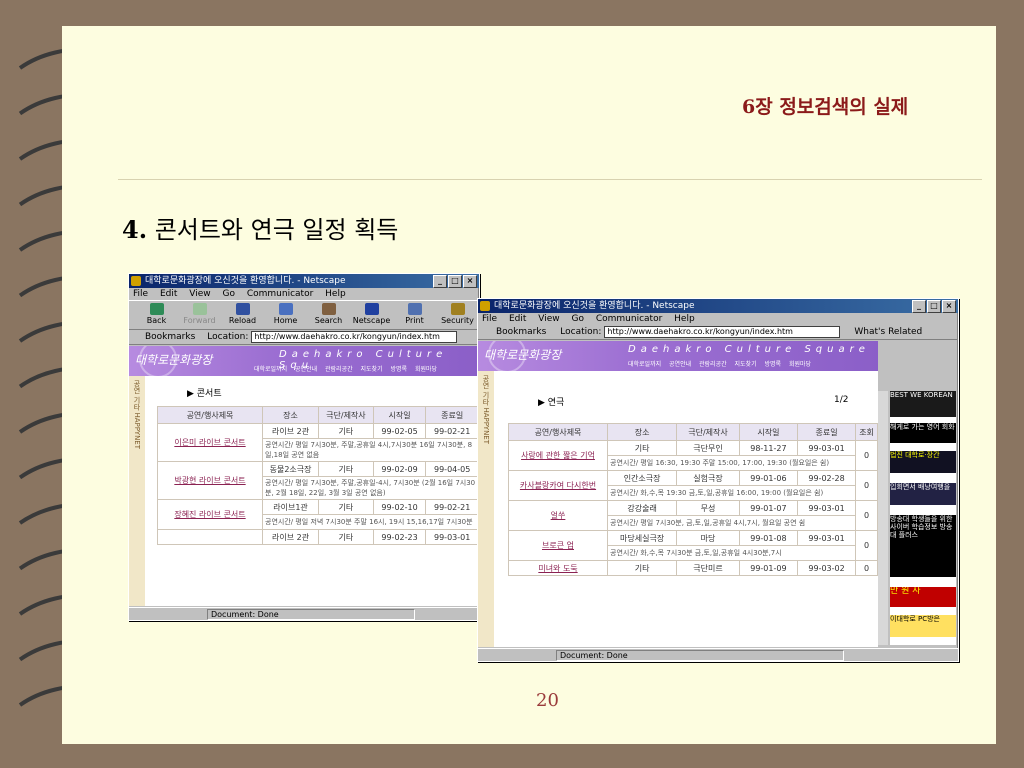 This screenshot has width=1024, height=768. Describe the element at coordinates (558, 455) in the screenshot. I see `event-title-link: 사랑에 관한 짧은 기억` at that location.